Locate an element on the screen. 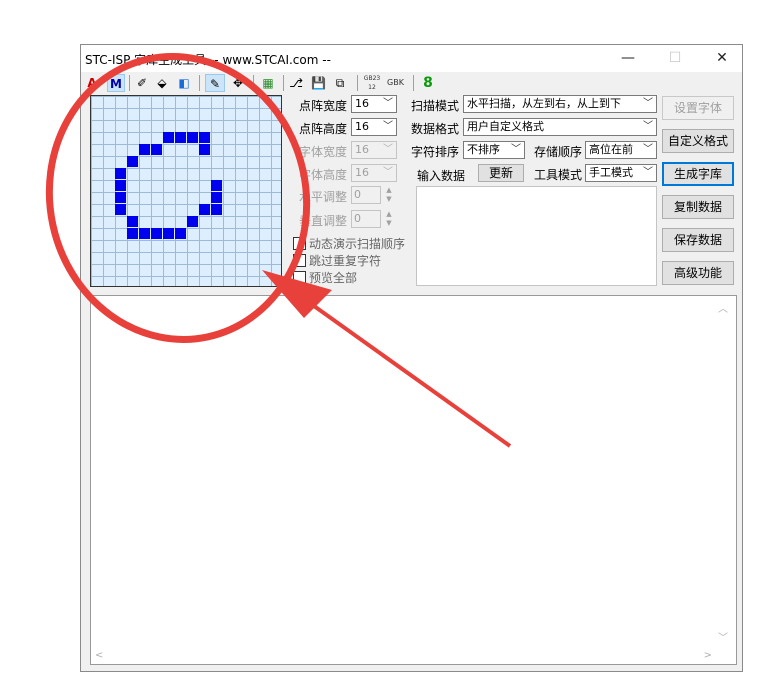 The height and width of the screenshot is (690, 765). scroll-up-icon: ︿ is located at coordinates (723, 307).